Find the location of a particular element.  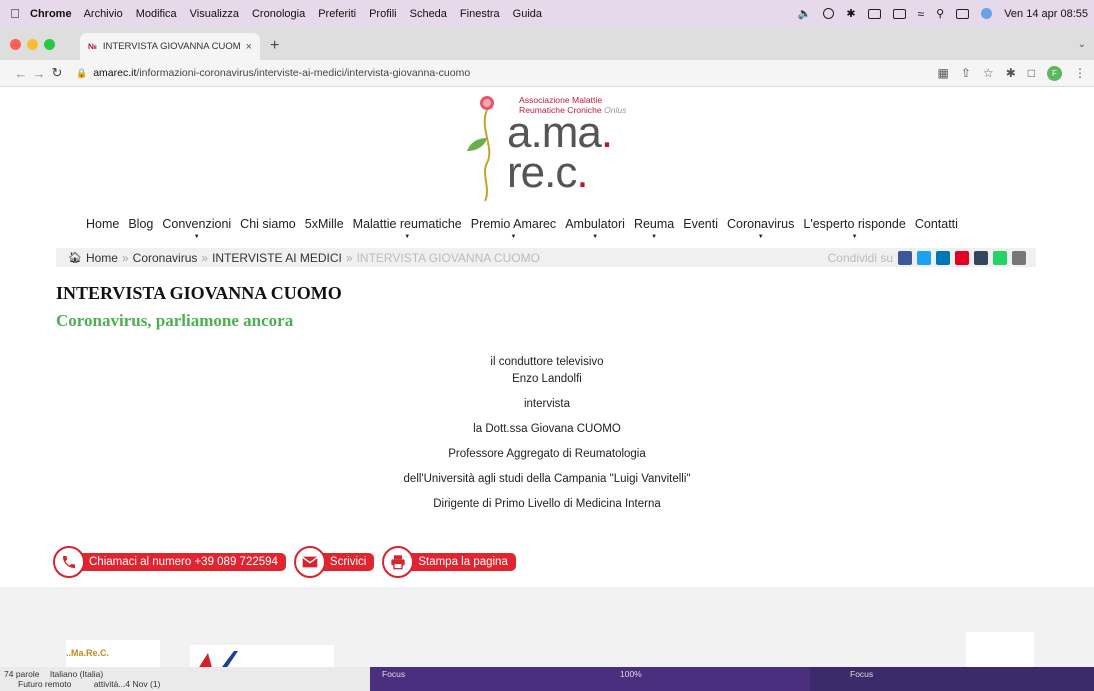

url-domain: amarec.it is located at coordinates (115, 73).